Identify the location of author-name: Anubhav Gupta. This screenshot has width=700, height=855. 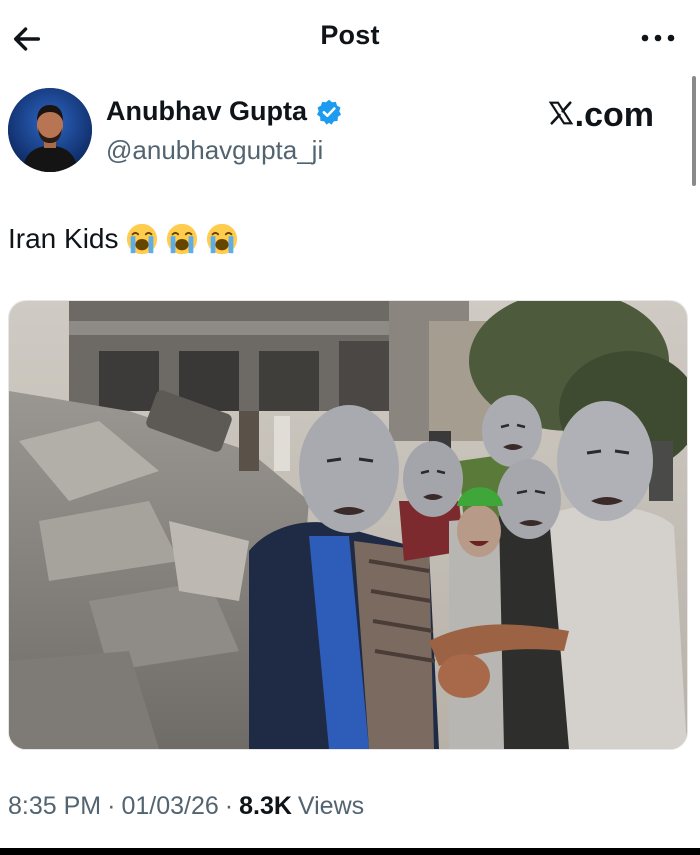
(224, 111).